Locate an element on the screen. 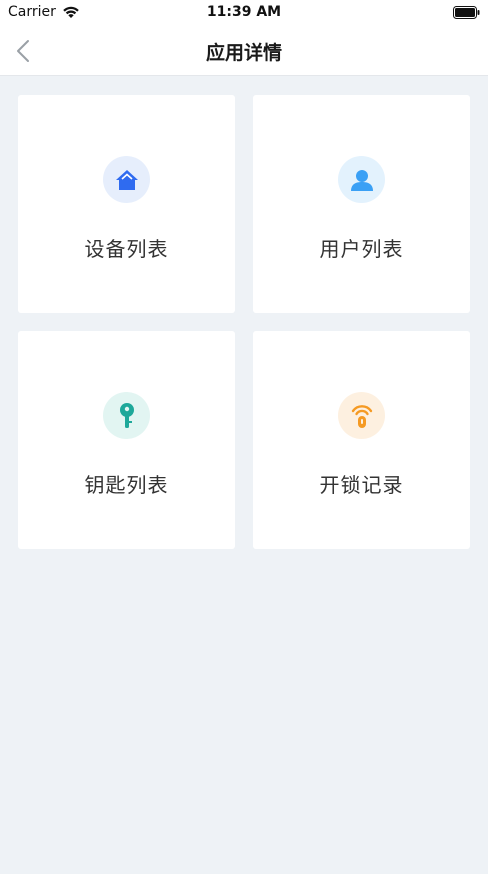 The height and width of the screenshot is (874, 488). user-icon-badge is located at coordinates (361, 179).